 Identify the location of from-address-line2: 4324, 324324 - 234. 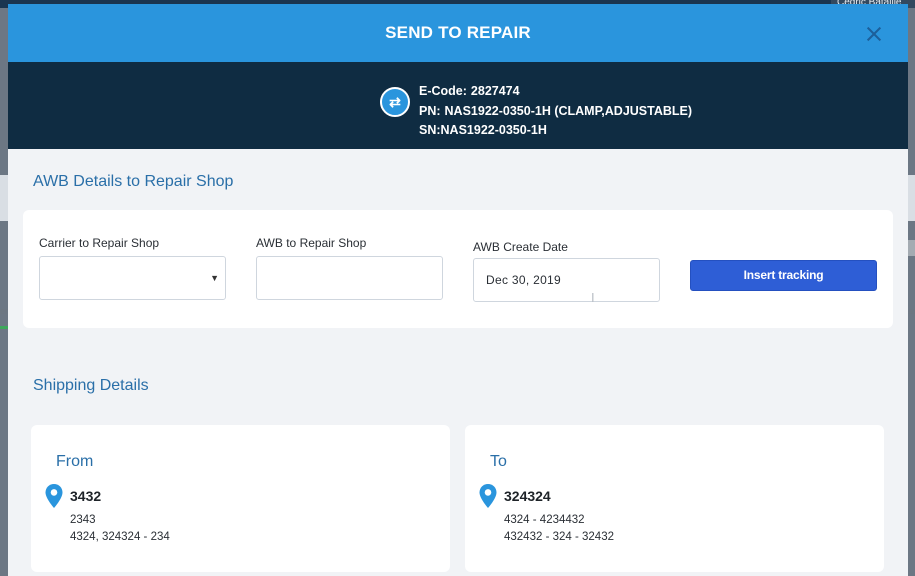
(120, 537).